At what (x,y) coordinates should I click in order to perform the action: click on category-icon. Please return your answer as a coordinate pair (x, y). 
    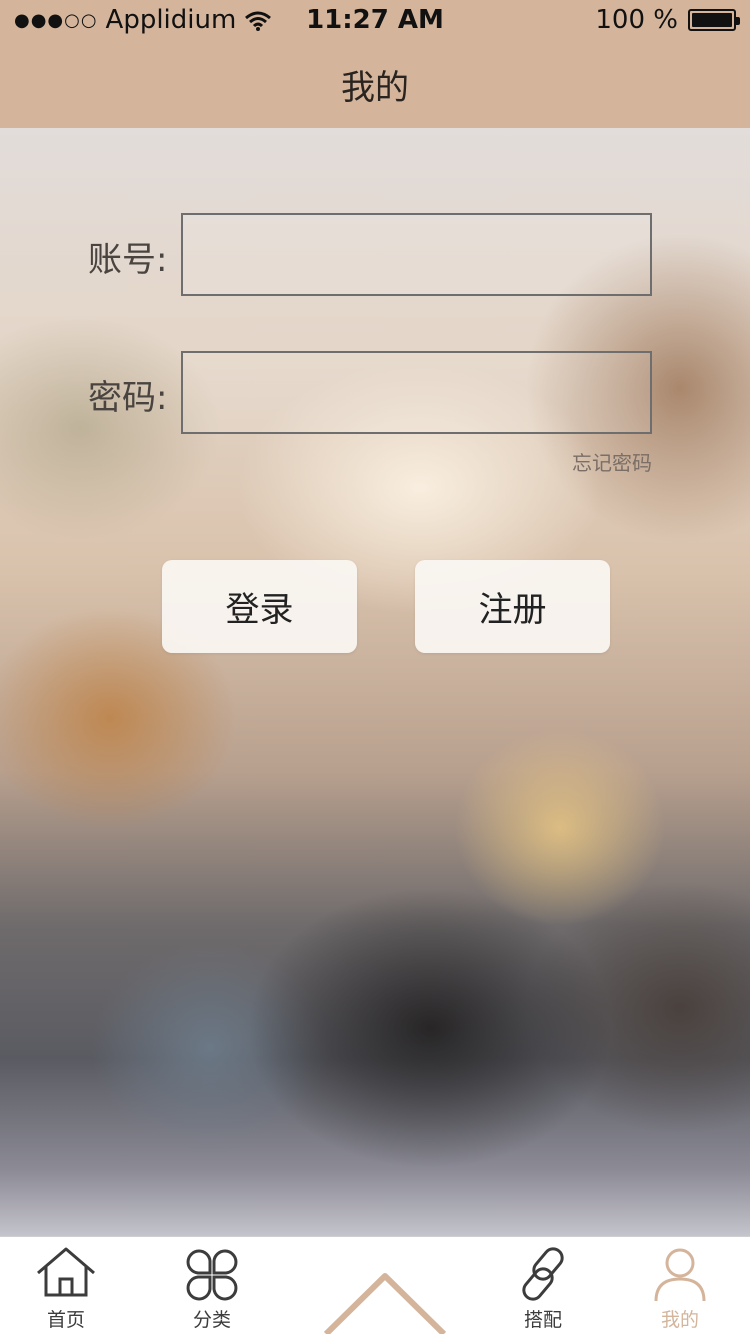
    Looking at the image, I should click on (212, 1275).